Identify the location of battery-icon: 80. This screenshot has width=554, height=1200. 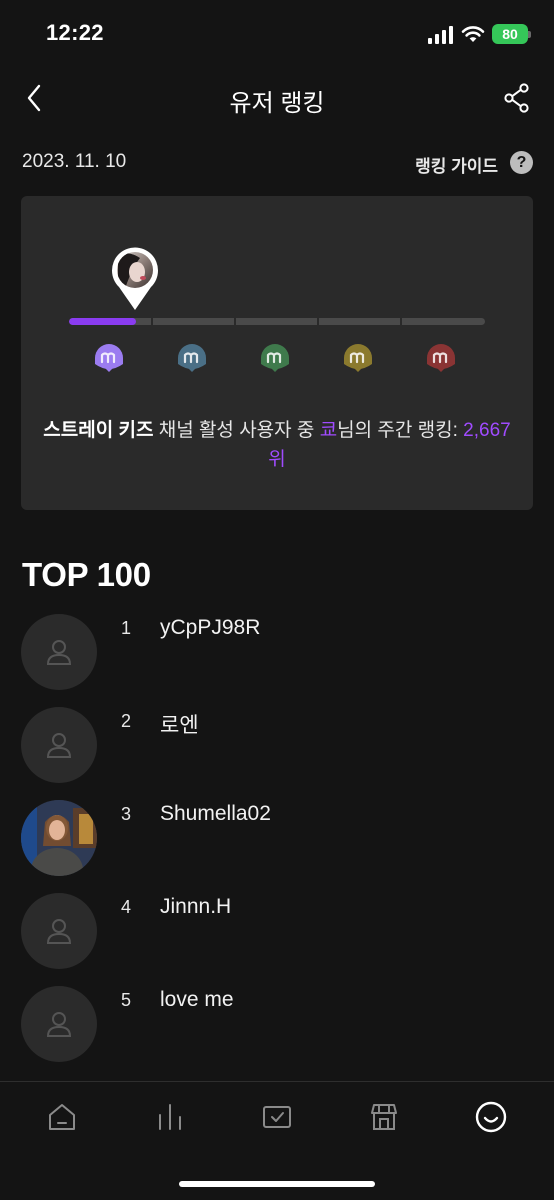
(510, 34).